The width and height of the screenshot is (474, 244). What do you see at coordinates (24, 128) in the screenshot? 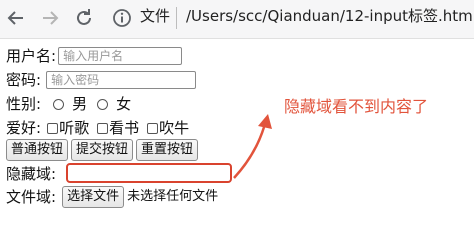
I see `hobby-label: 爱好:` at bounding box center [24, 128].